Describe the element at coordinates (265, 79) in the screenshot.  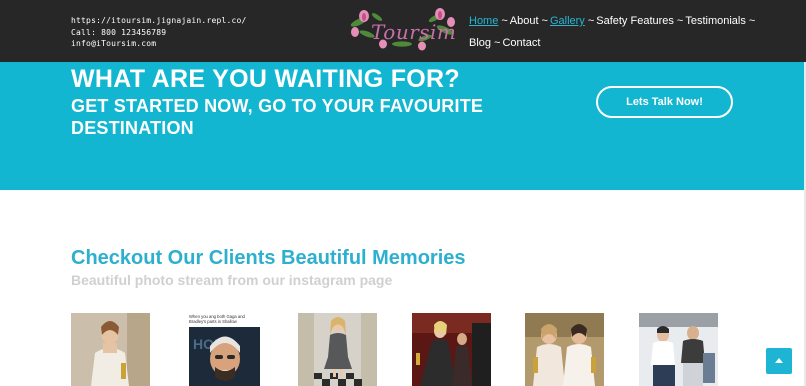
I see `banner-title: WHAT ARE YOU WAITING FOR?` at that location.